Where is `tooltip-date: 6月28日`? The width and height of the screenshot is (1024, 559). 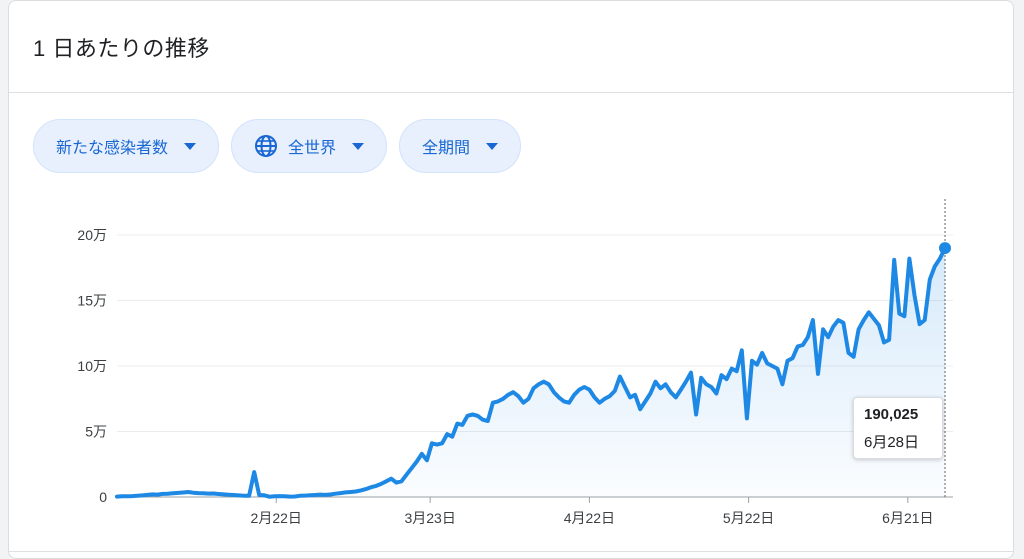
tooltip-date: 6月28日 is located at coordinates (892, 442).